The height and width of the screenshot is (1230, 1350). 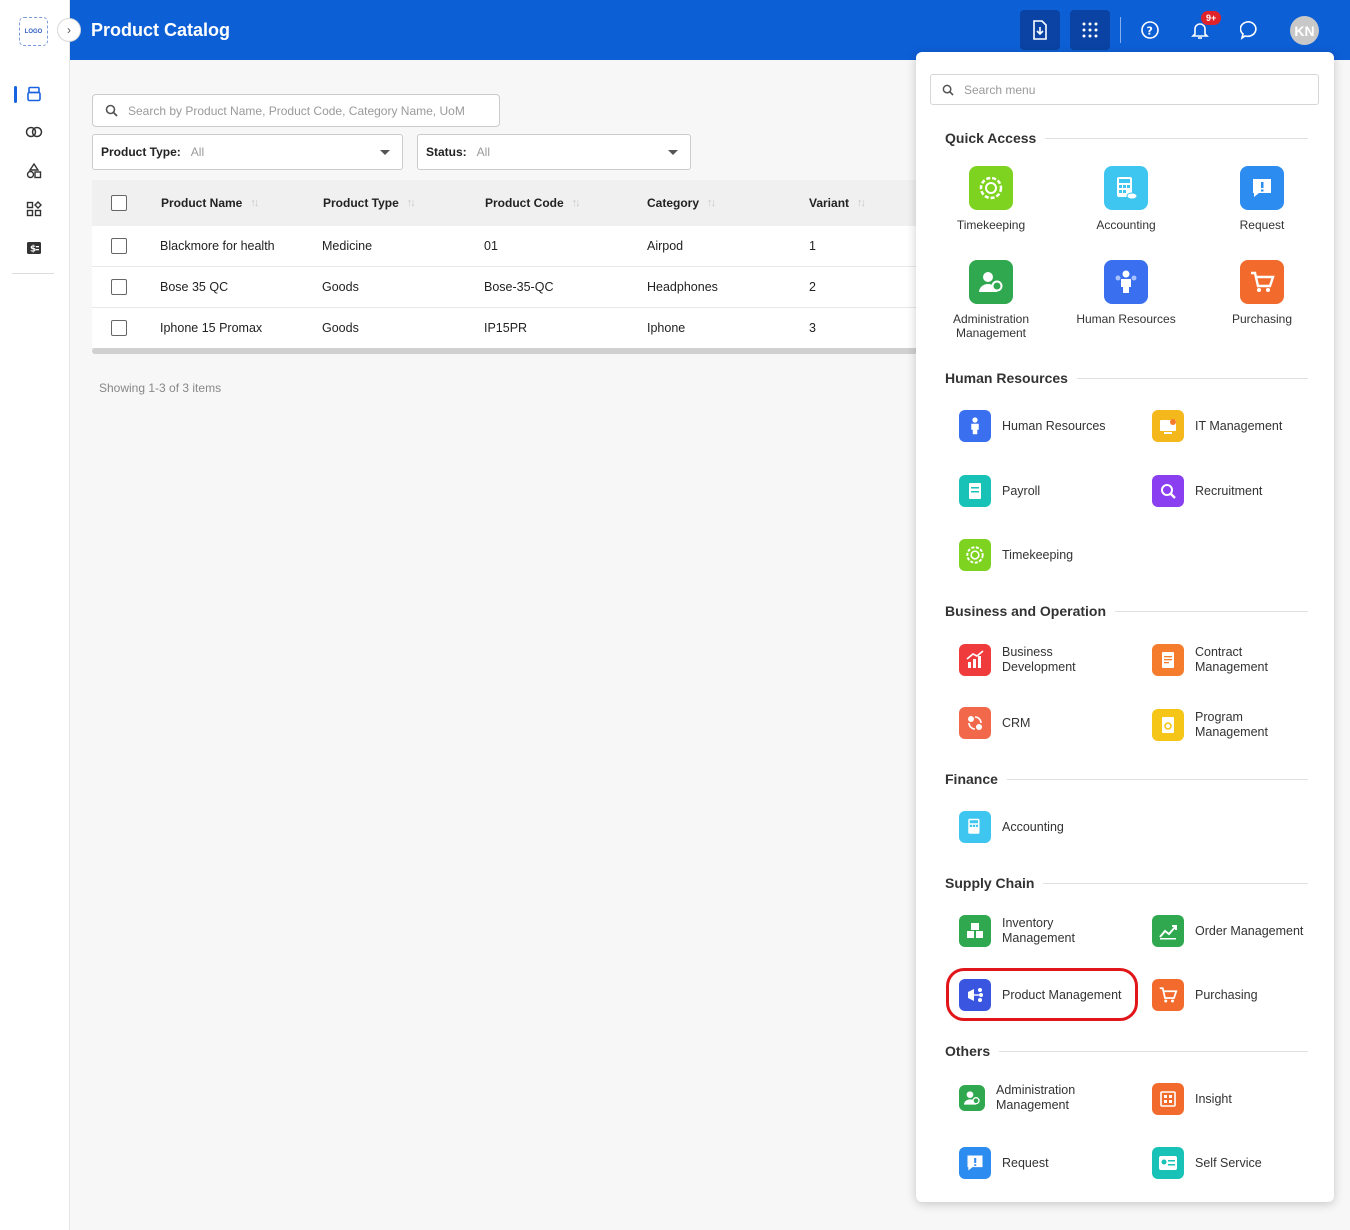 I want to click on chevron-right-icon: ›, so click(x=69, y=30).